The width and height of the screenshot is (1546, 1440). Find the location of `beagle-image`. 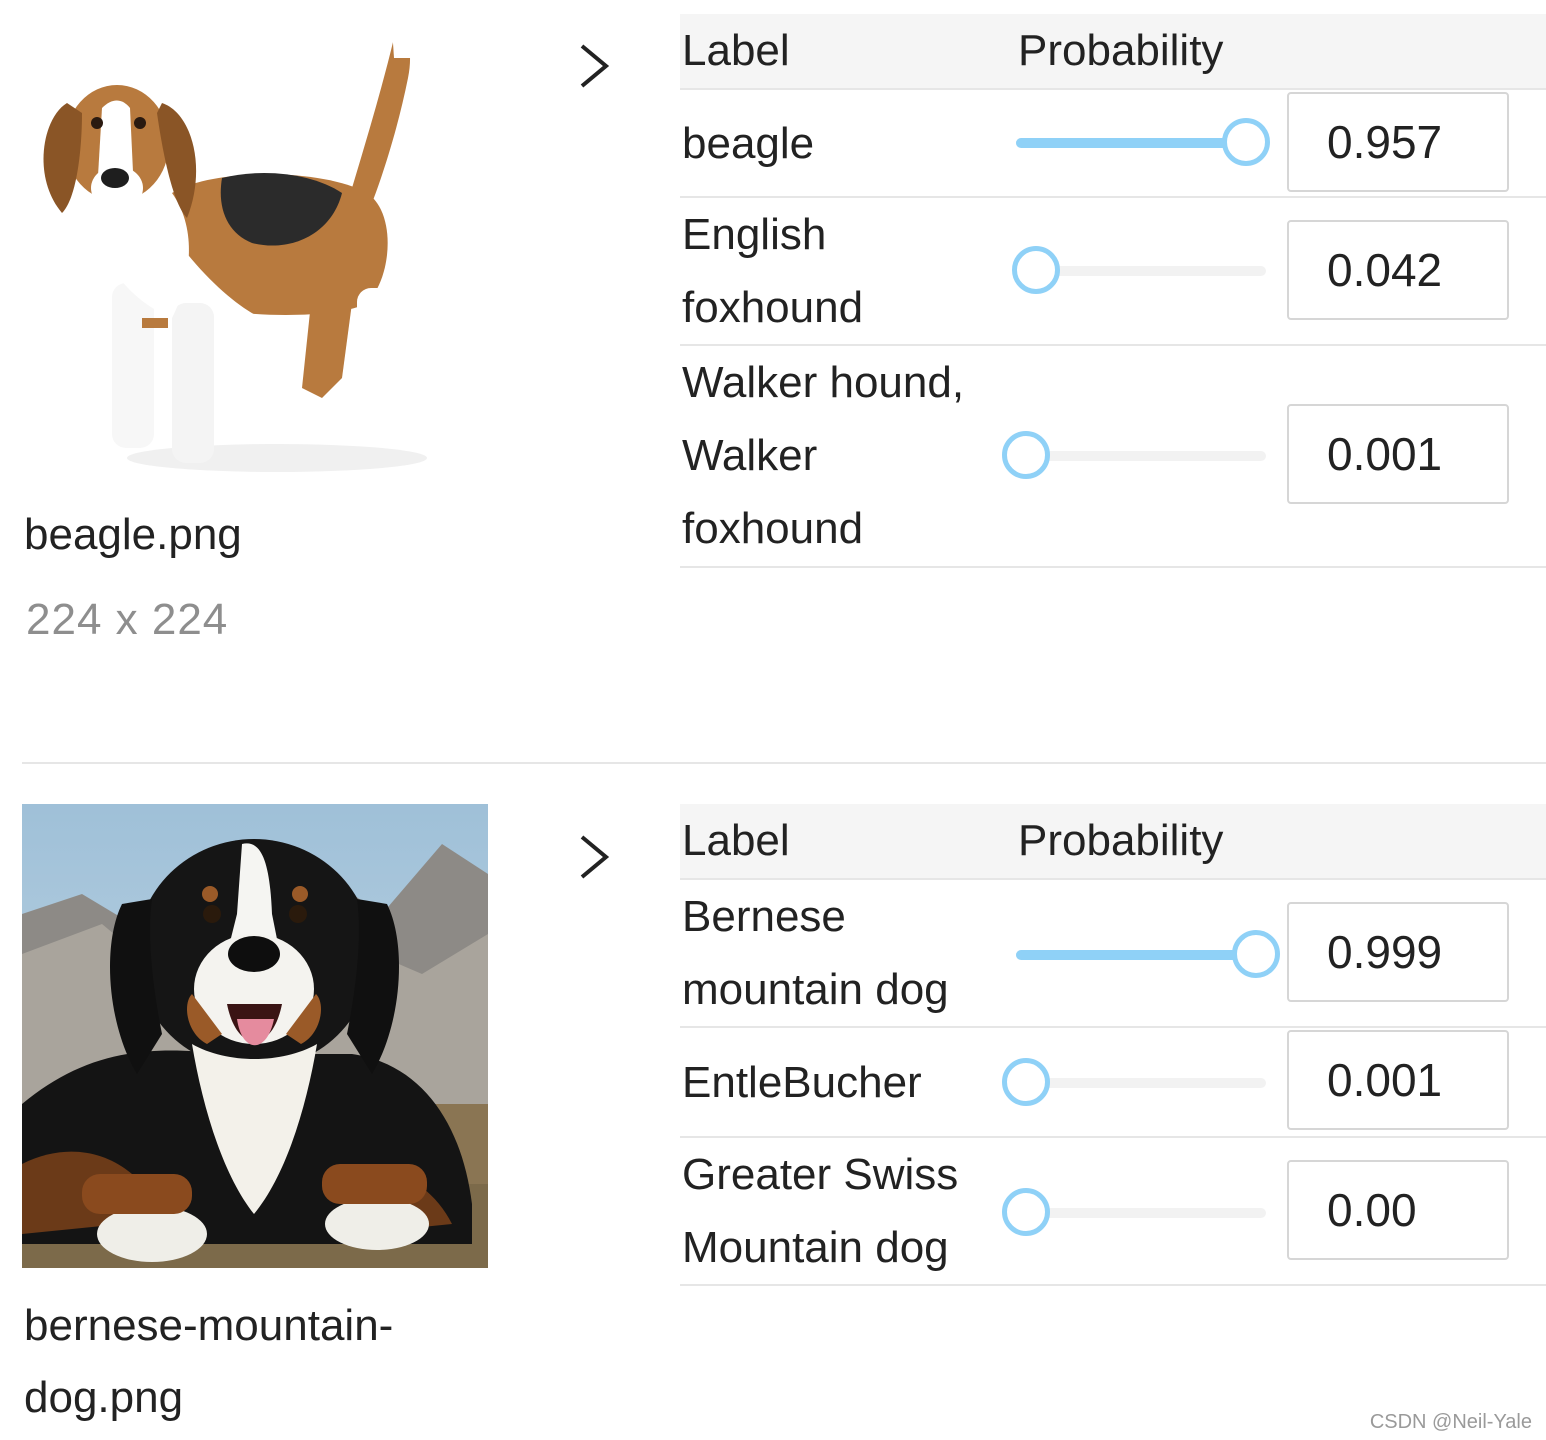

beagle-image is located at coordinates (240, 248).